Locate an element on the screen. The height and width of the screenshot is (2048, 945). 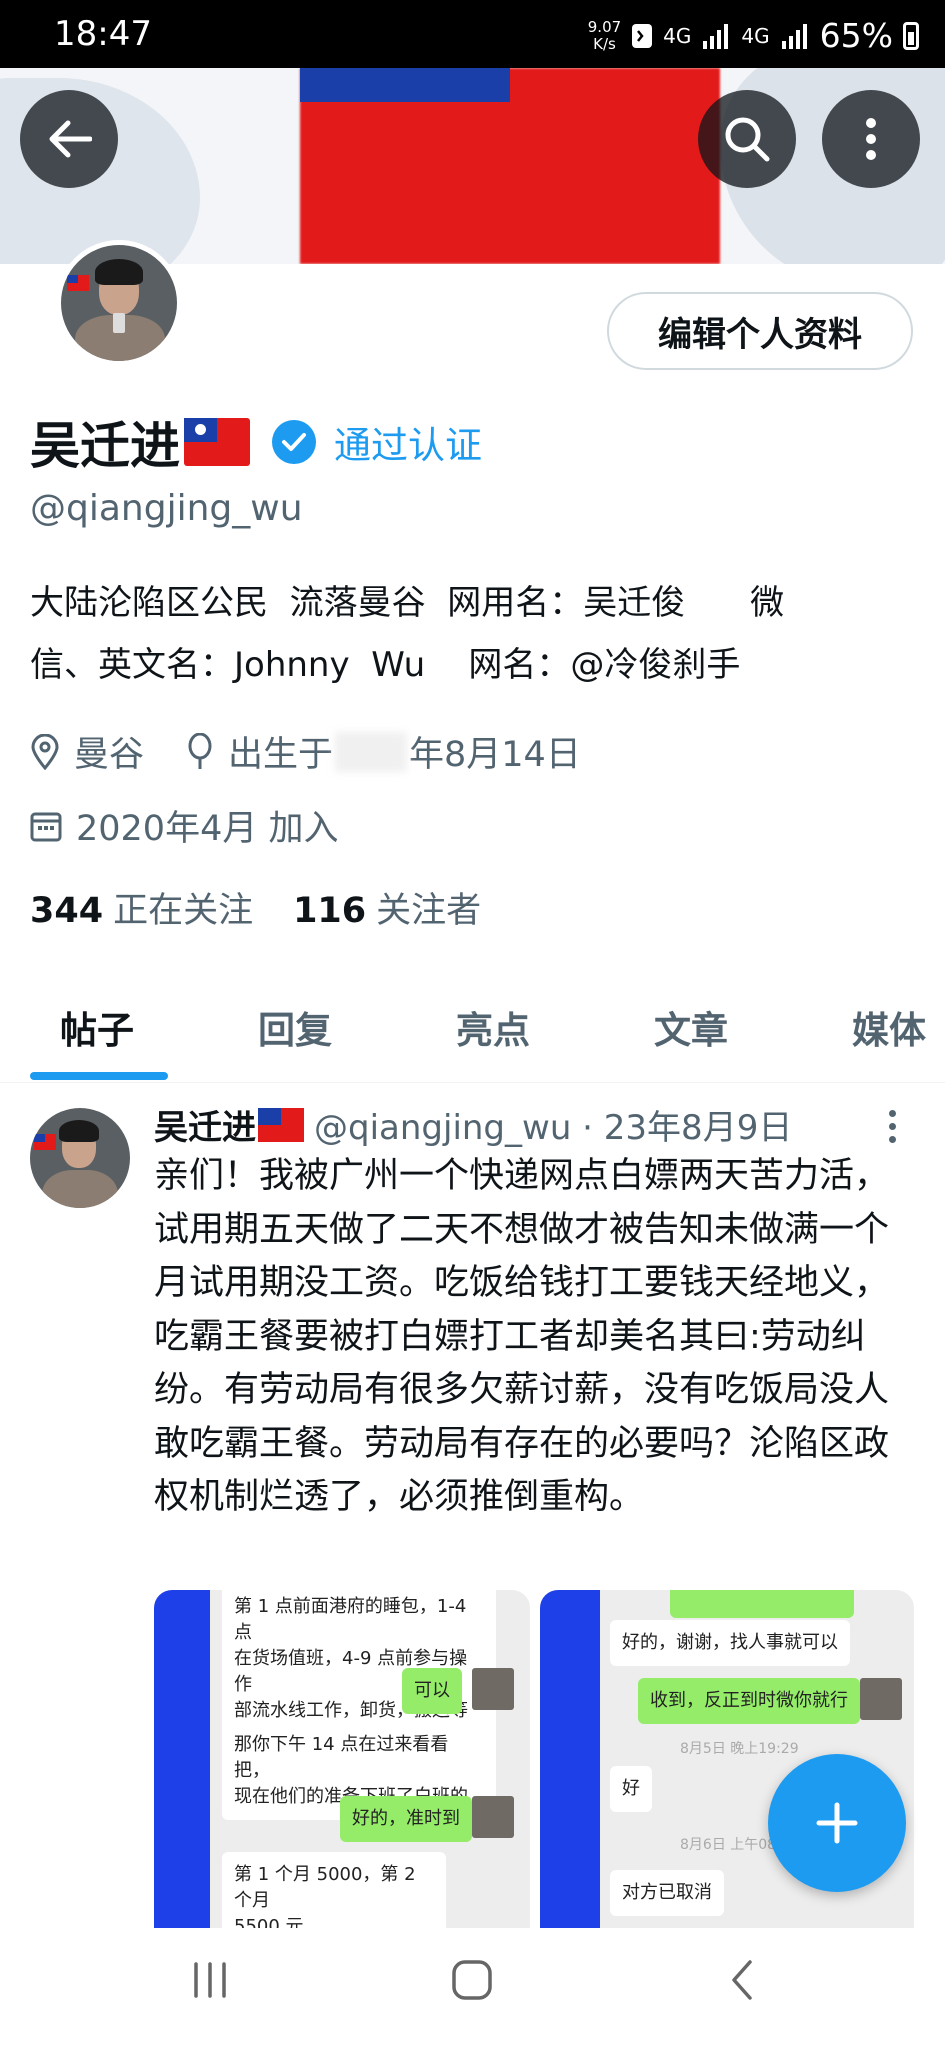
tab-articles: 文章 is located at coordinates (691, 1027).